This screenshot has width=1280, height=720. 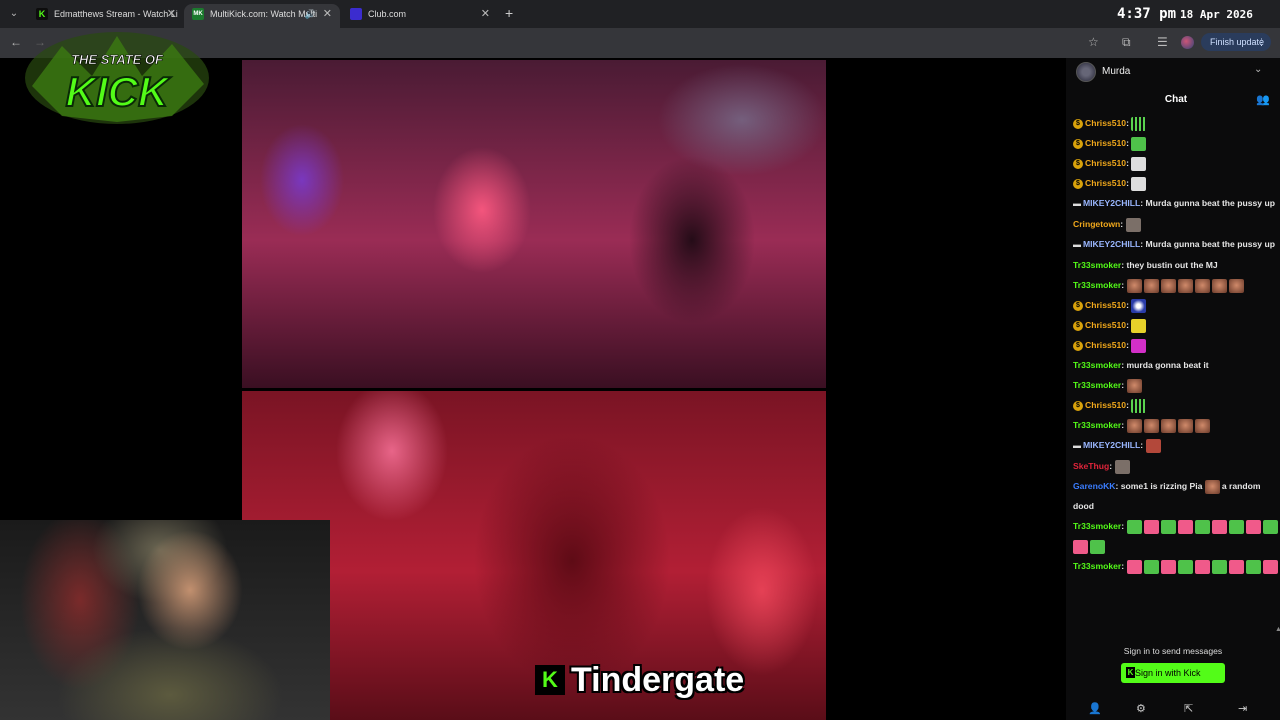 I want to click on extensions-icon: ⧉, so click(x=1126, y=42).